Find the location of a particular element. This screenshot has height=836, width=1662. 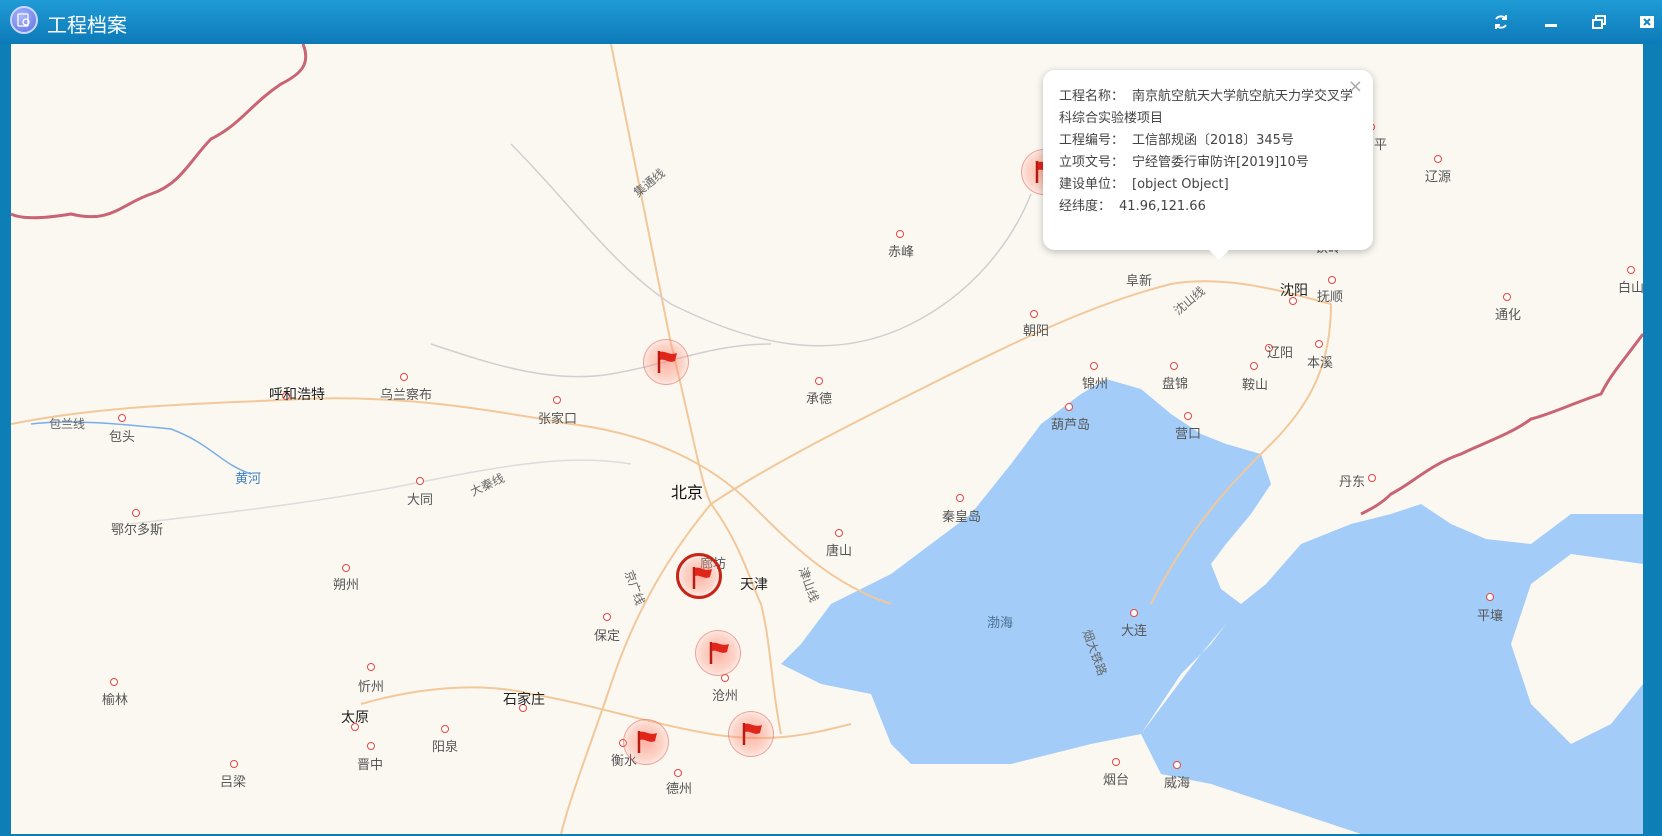

city-label-qinhuangdao: 秦皇岛 is located at coordinates (962, 517).